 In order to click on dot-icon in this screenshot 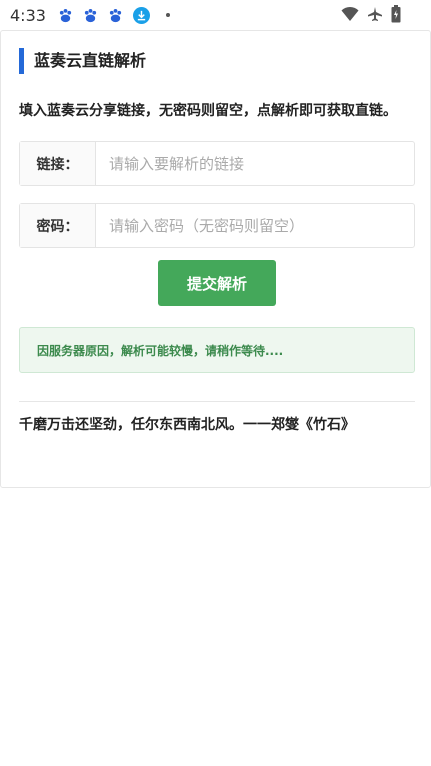, I will do `click(167, 15)`.